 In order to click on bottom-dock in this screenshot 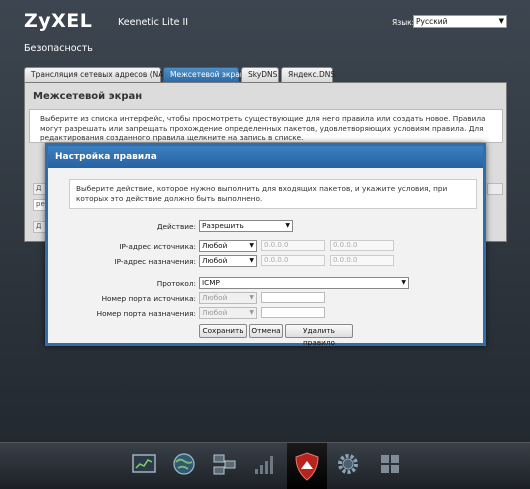, I will do `click(265, 465)`.